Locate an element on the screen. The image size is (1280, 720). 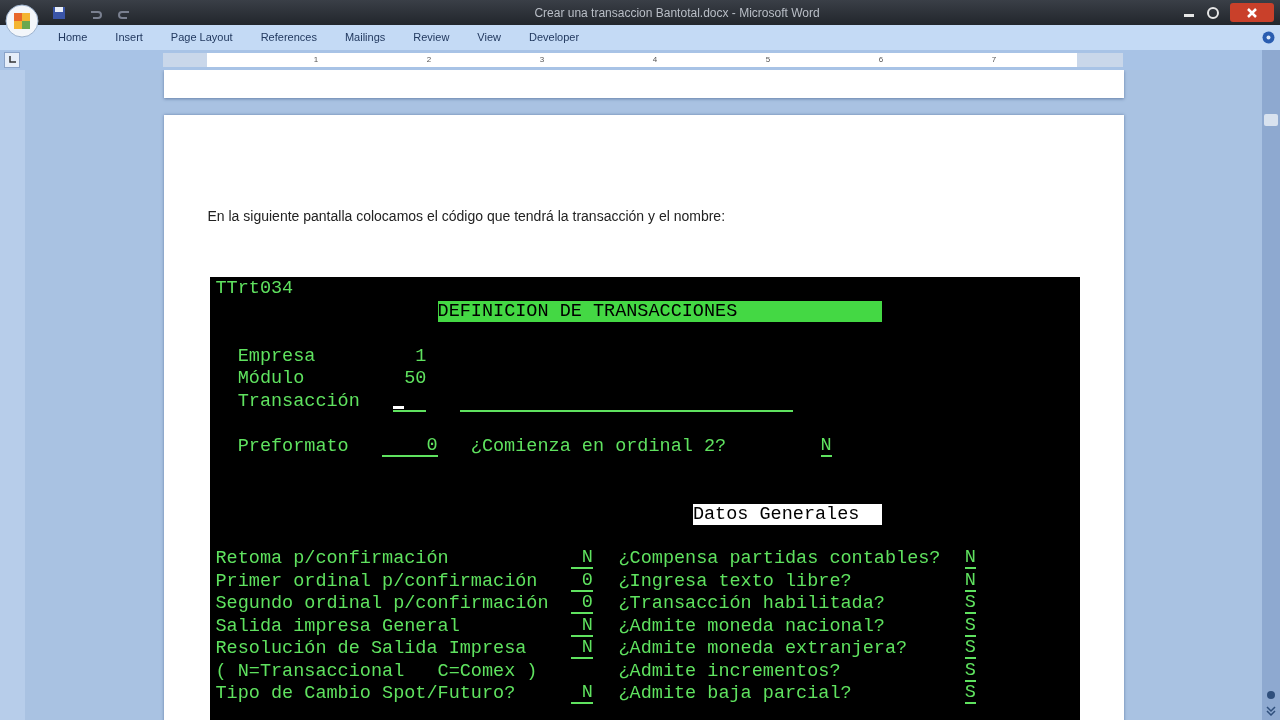
field-label: ¿Admite moneda nacional? is located at coordinates (751, 626).